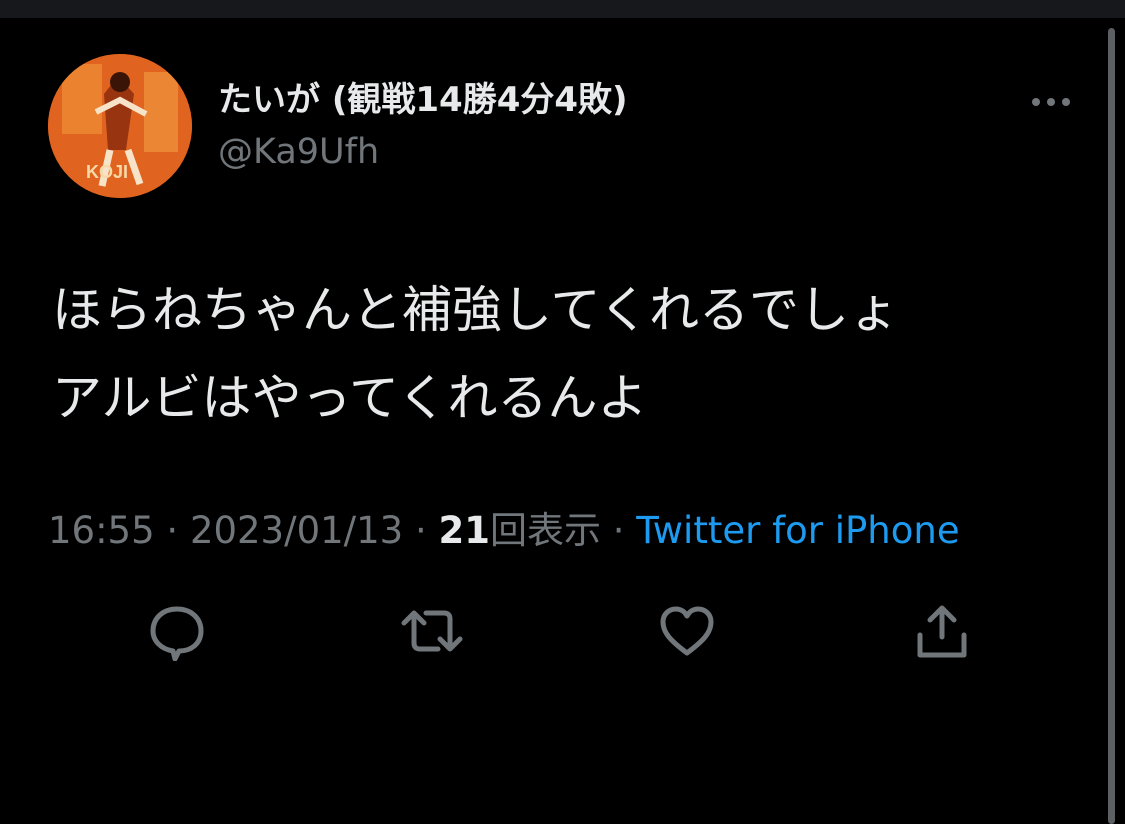 The width and height of the screenshot is (1125, 824). Describe the element at coordinates (1111, 426) in the screenshot. I see `scrollbar` at that location.